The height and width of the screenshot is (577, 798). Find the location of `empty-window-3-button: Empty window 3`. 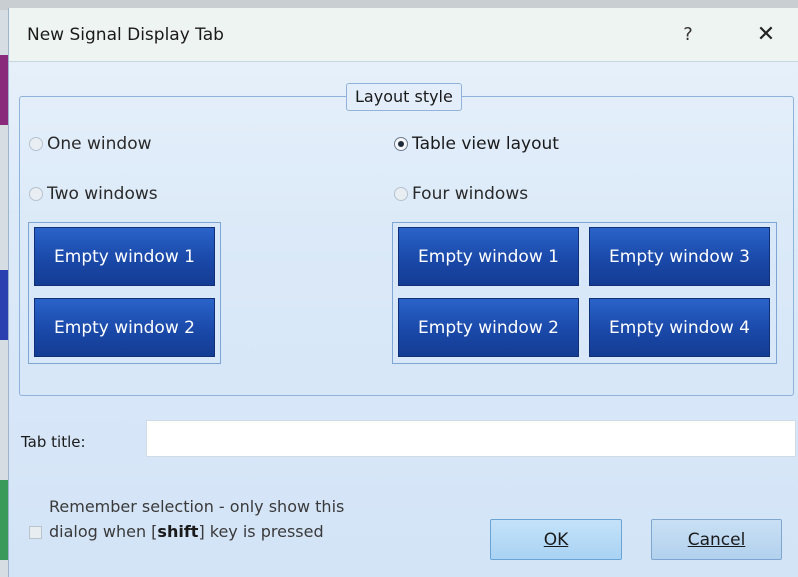

empty-window-3-button: Empty window 3 is located at coordinates (679, 256).